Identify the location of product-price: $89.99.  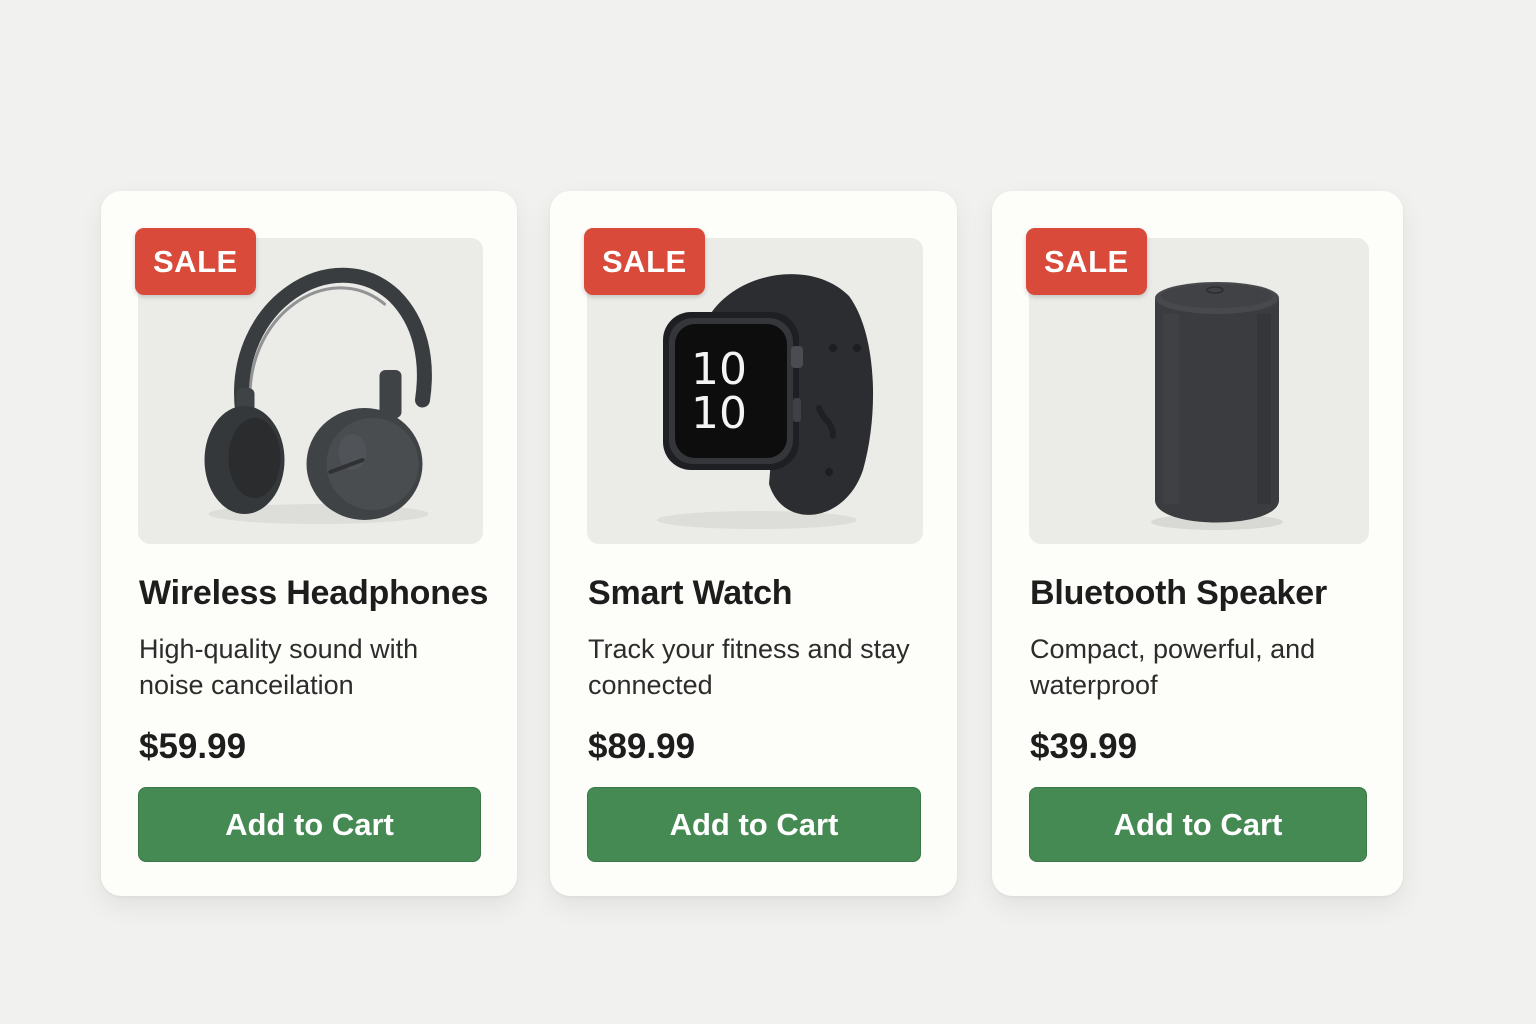
(642, 746).